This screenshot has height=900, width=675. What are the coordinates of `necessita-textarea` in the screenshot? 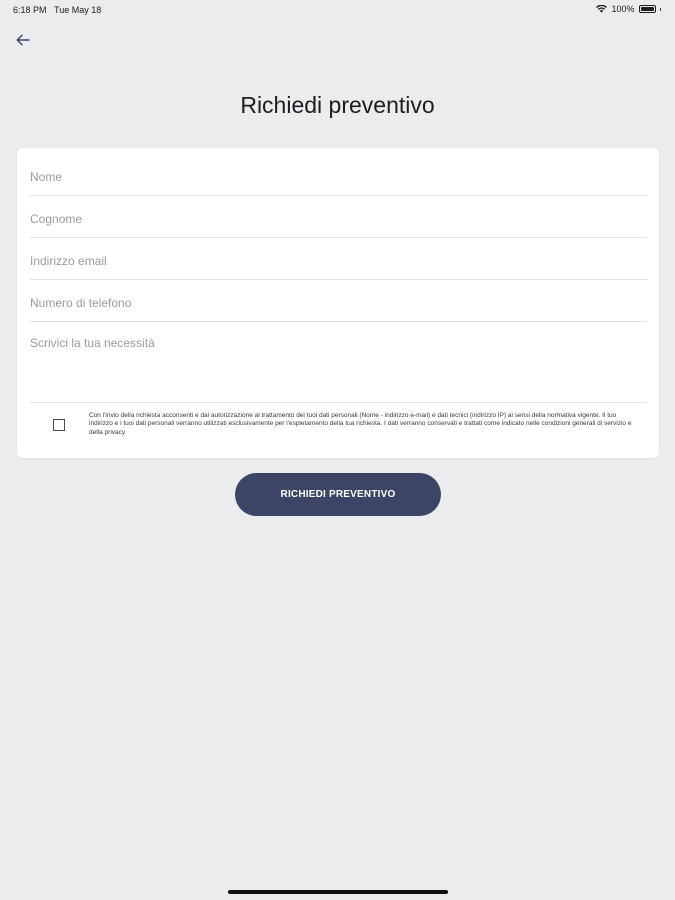 It's located at (338, 361).